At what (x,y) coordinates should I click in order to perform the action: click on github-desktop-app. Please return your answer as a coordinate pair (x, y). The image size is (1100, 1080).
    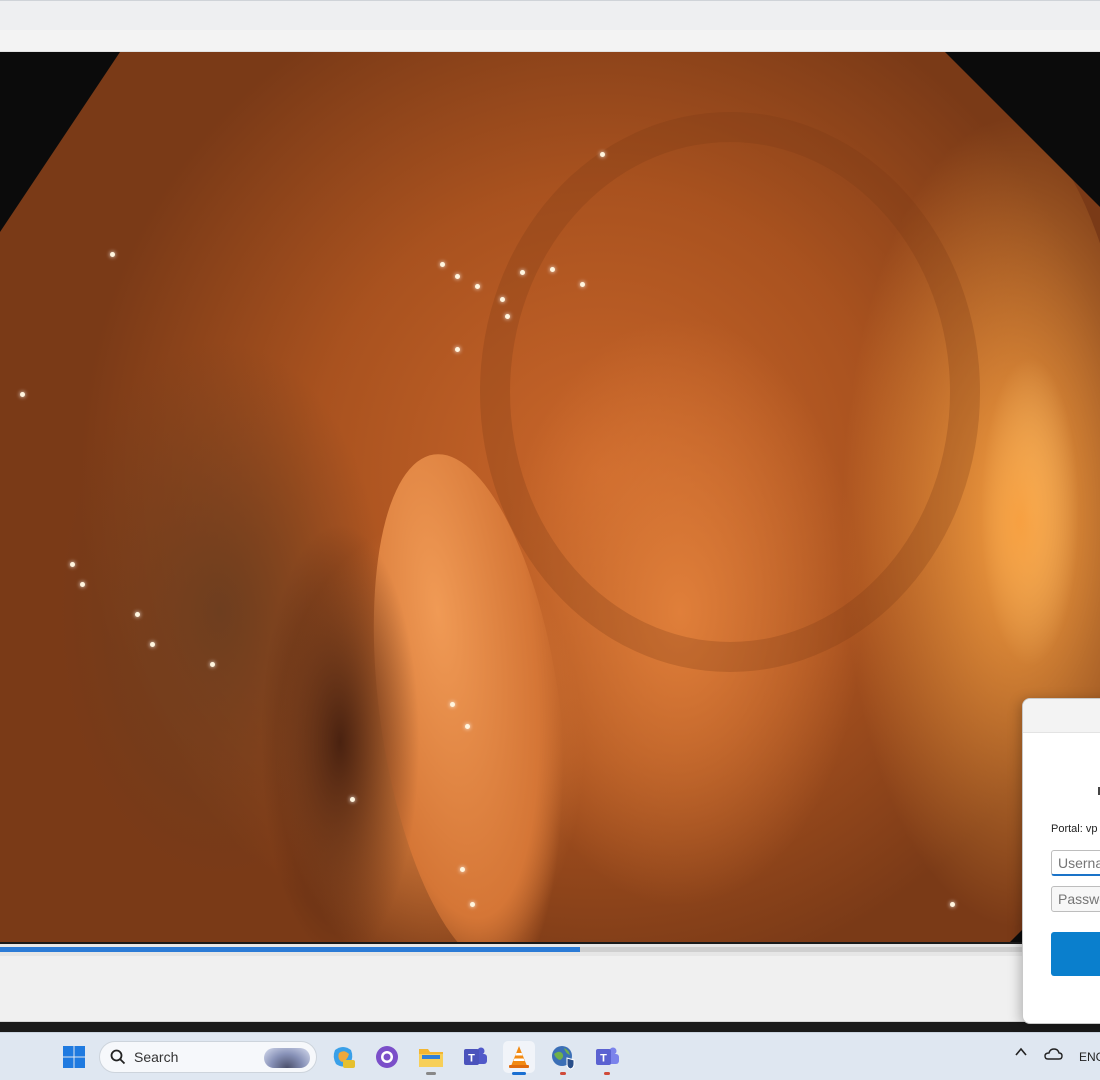
    Looking at the image, I should click on (387, 1057).